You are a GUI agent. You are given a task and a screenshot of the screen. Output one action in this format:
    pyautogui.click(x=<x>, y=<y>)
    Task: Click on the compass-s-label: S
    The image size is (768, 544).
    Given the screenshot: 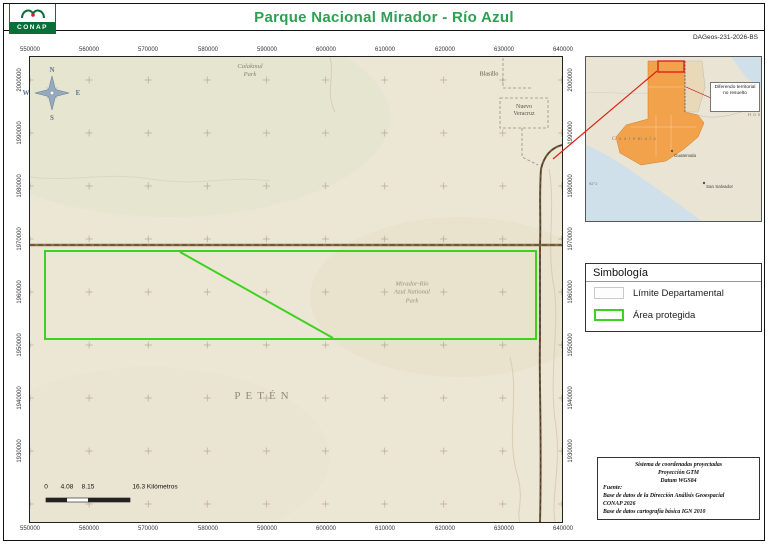 What is the action you would take?
    pyautogui.click(x=52, y=118)
    